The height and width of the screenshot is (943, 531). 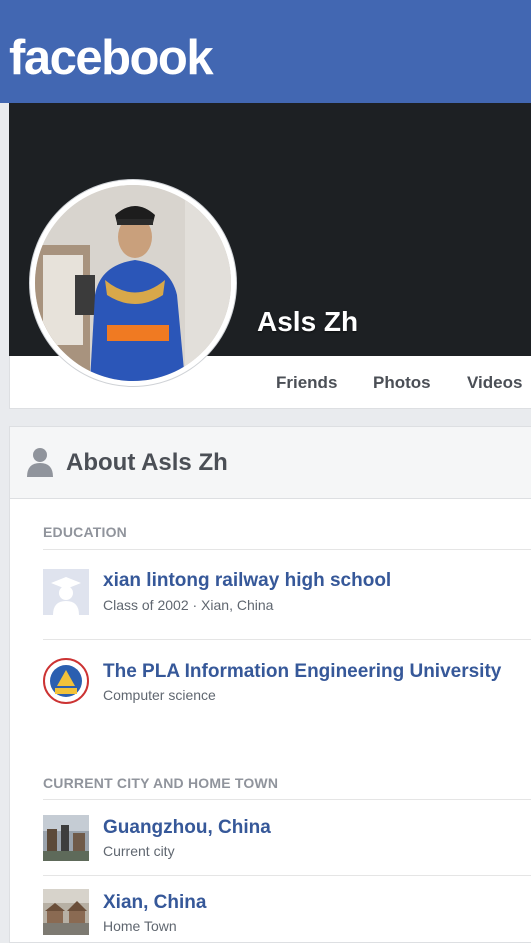 What do you see at coordinates (140, 926) in the screenshot?
I see `place-sub-2: Home Town` at bounding box center [140, 926].